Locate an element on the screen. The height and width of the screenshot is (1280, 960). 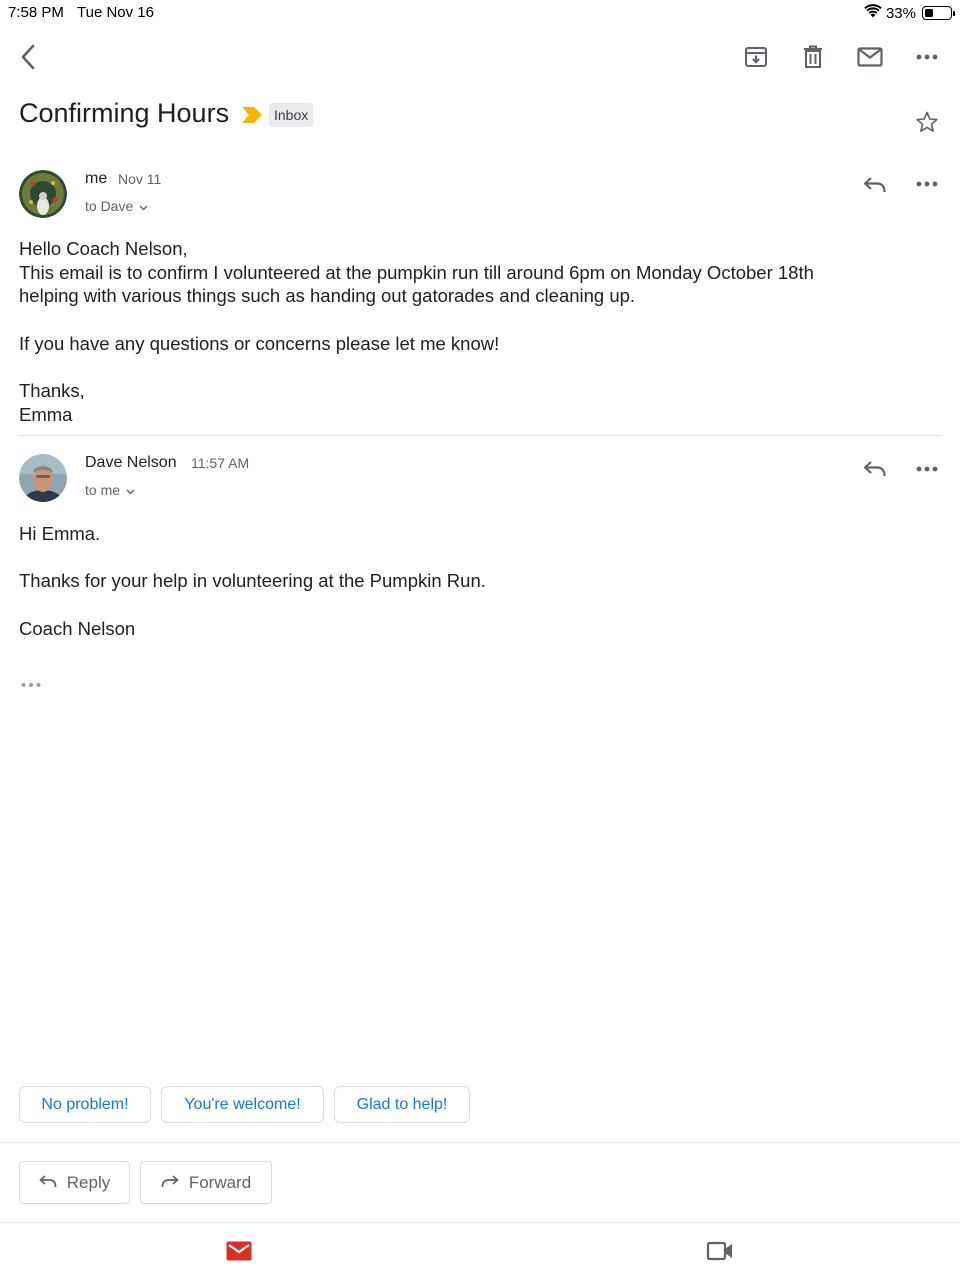
wifi-icon is located at coordinates (873, 13).